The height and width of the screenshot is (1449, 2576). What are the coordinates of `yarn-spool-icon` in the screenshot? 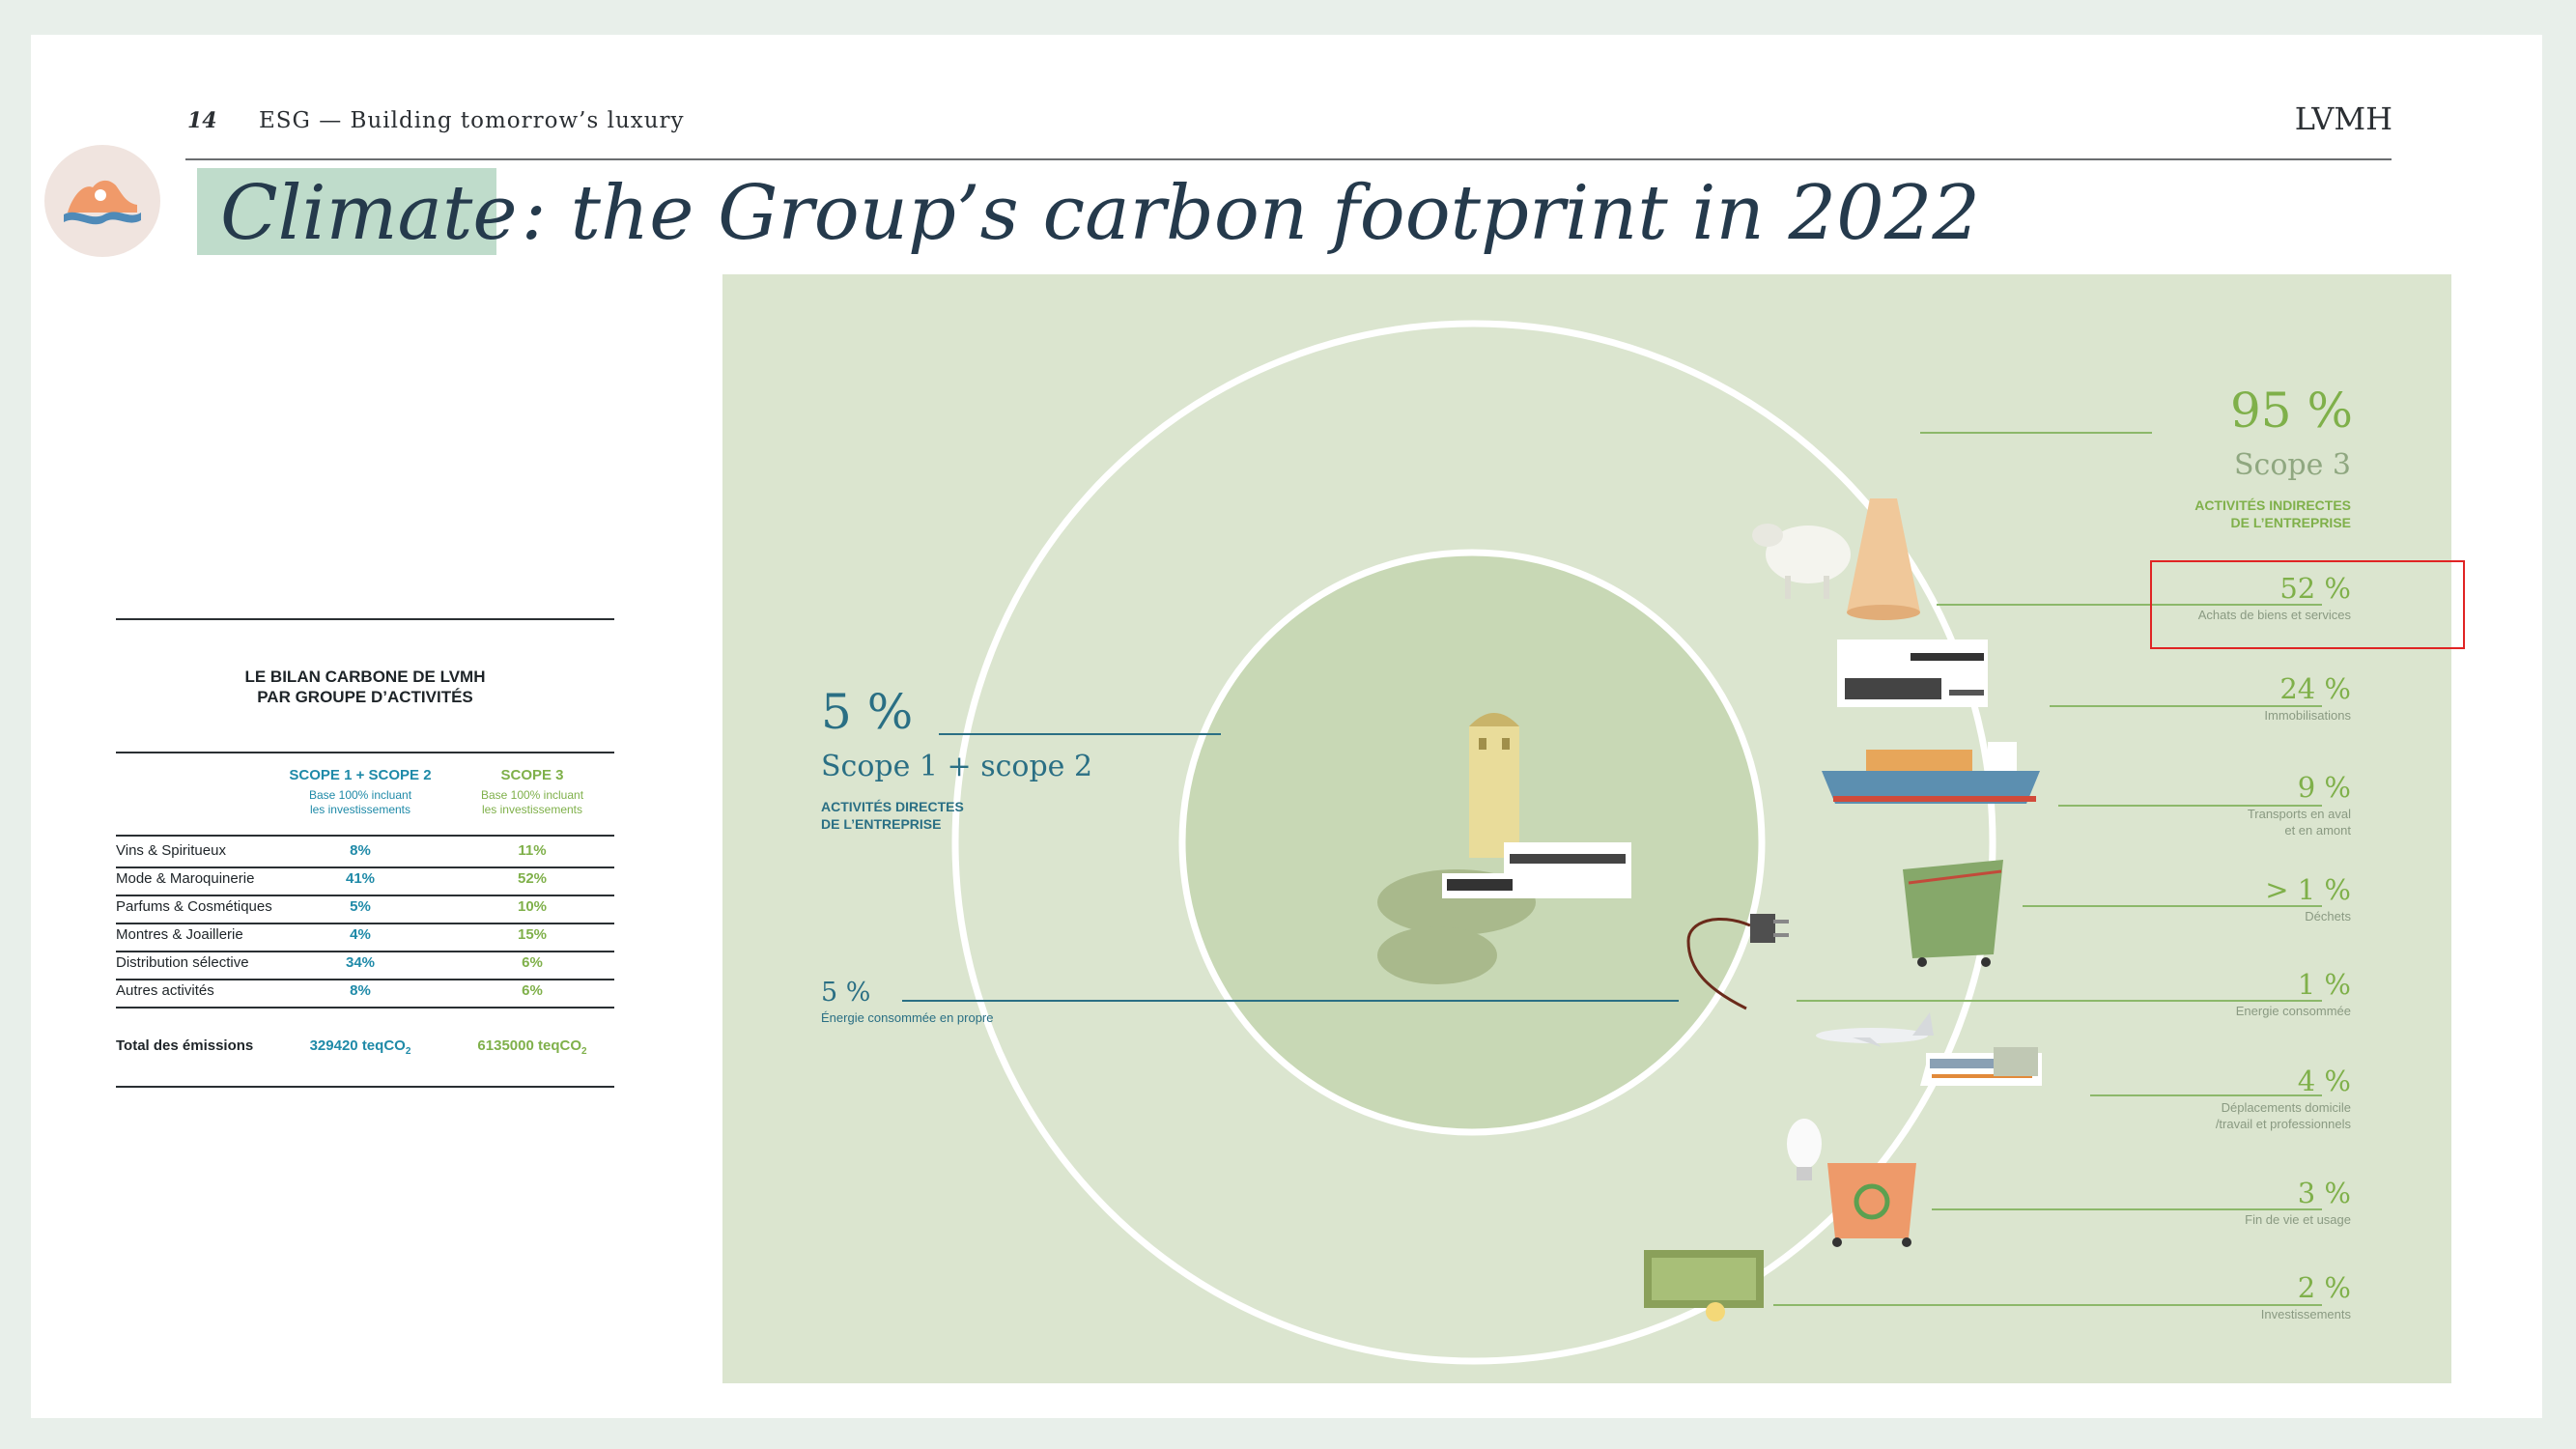 It's located at (1883, 559).